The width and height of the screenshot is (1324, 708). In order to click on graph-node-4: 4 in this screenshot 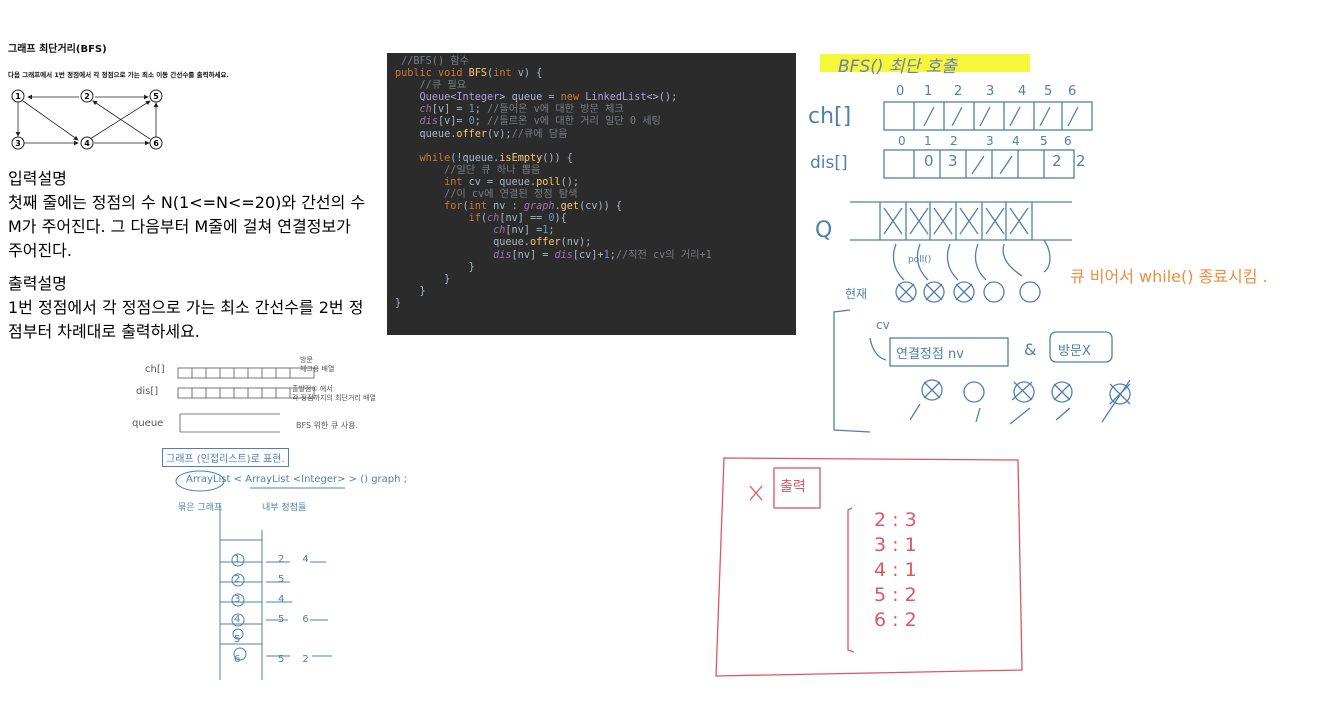, I will do `click(87, 143)`.